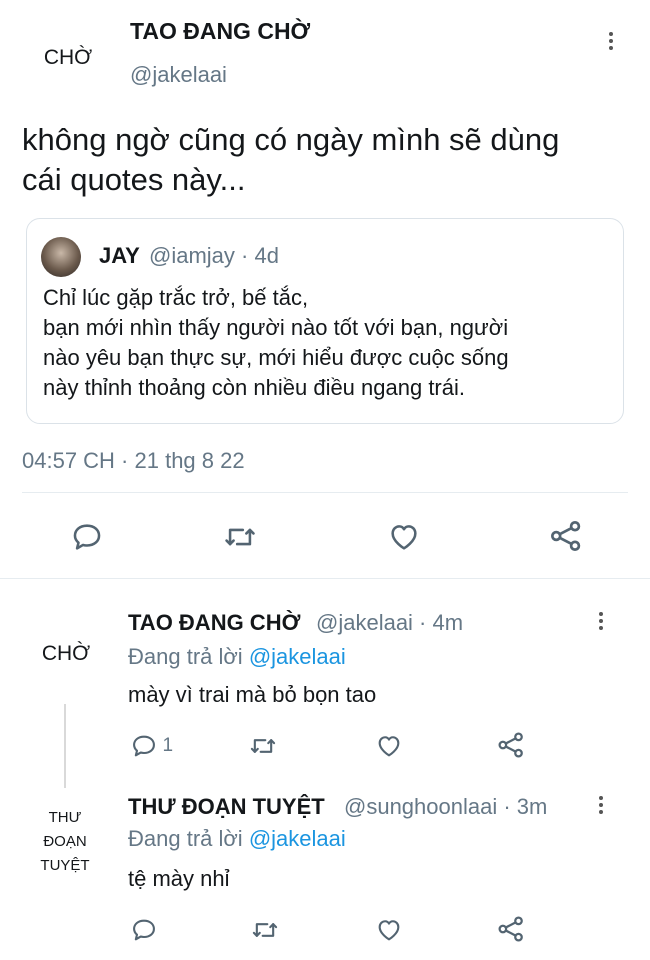  What do you see at coordinates (601, 622) in the screenshot?
I see `reply1-more-icon` at bounding box center [601, 622].